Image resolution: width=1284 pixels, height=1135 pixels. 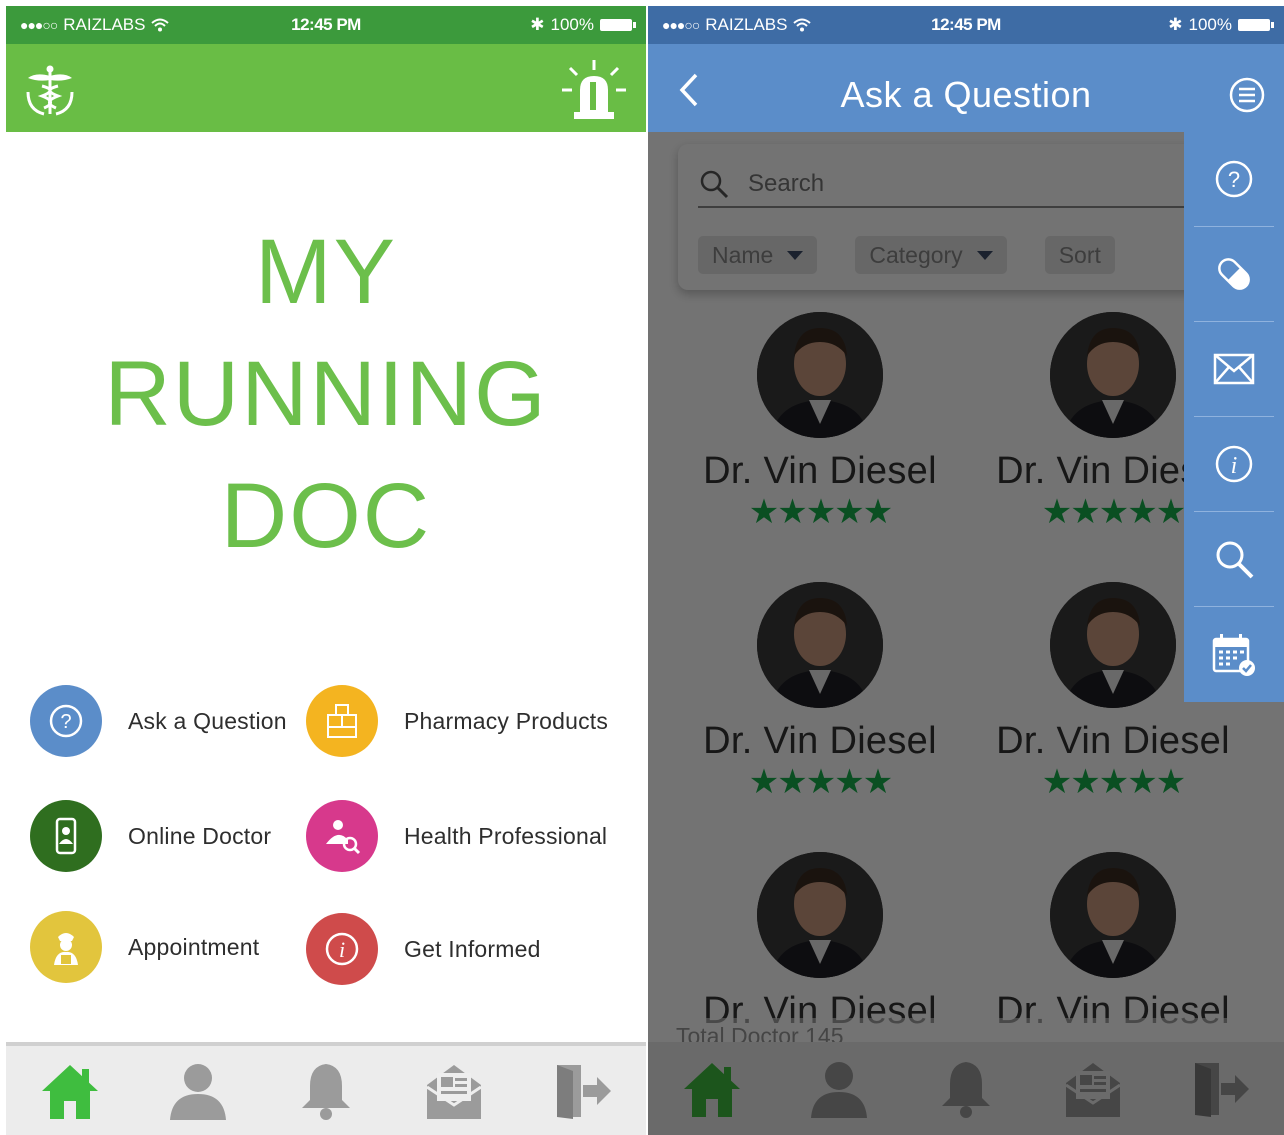 I want to click on filter-row: Name Category Sort, so click(x=906, y=255).